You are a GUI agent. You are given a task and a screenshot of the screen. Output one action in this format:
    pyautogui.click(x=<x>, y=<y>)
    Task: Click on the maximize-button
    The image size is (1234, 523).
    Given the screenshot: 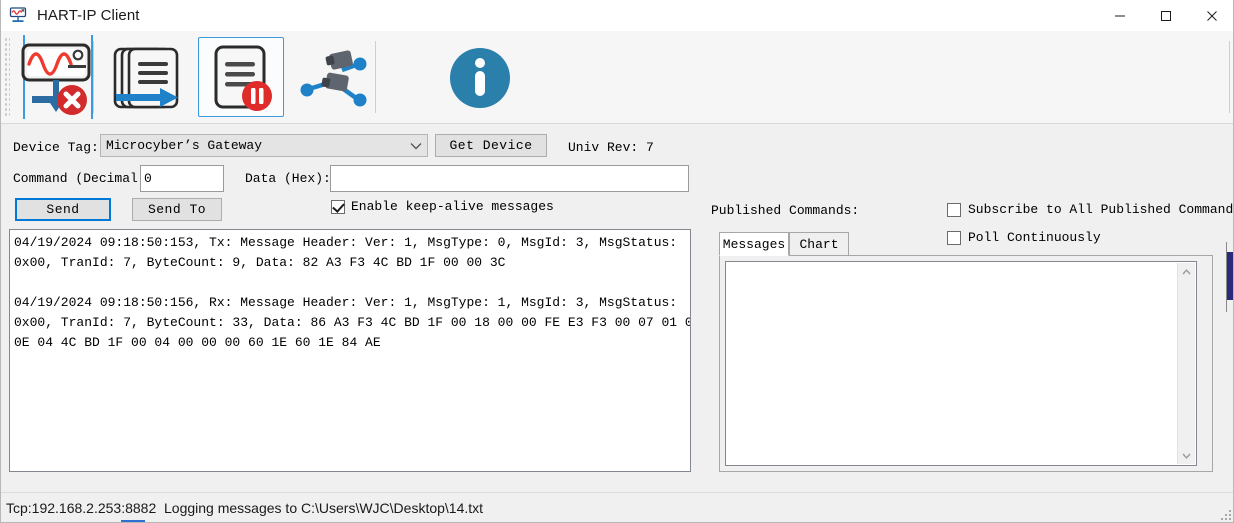 What is the action you would take?
    pyautogui.click(x=1166, y=15)
    